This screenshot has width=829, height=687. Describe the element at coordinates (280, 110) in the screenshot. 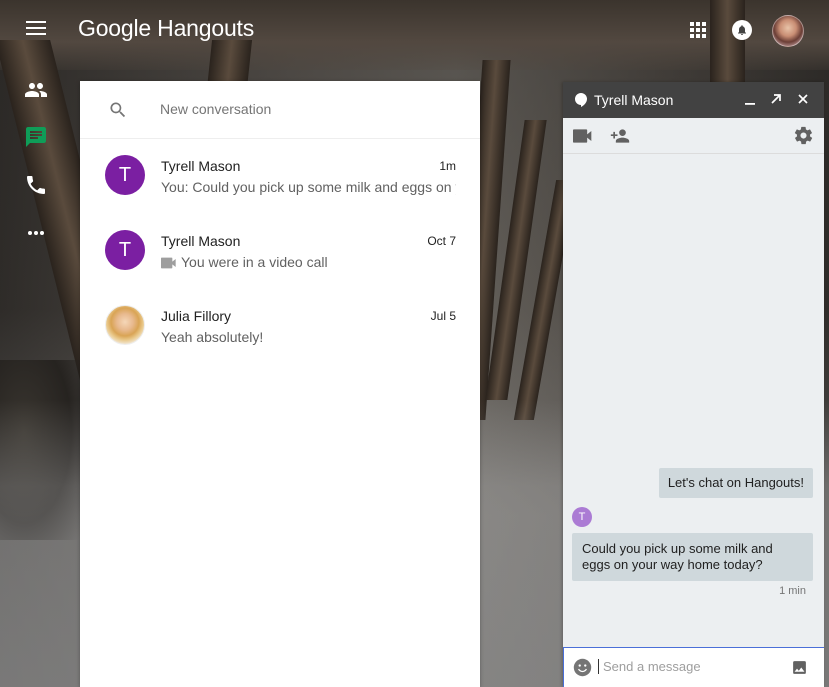

I see `new-conversation-search: New conversation` at that location.